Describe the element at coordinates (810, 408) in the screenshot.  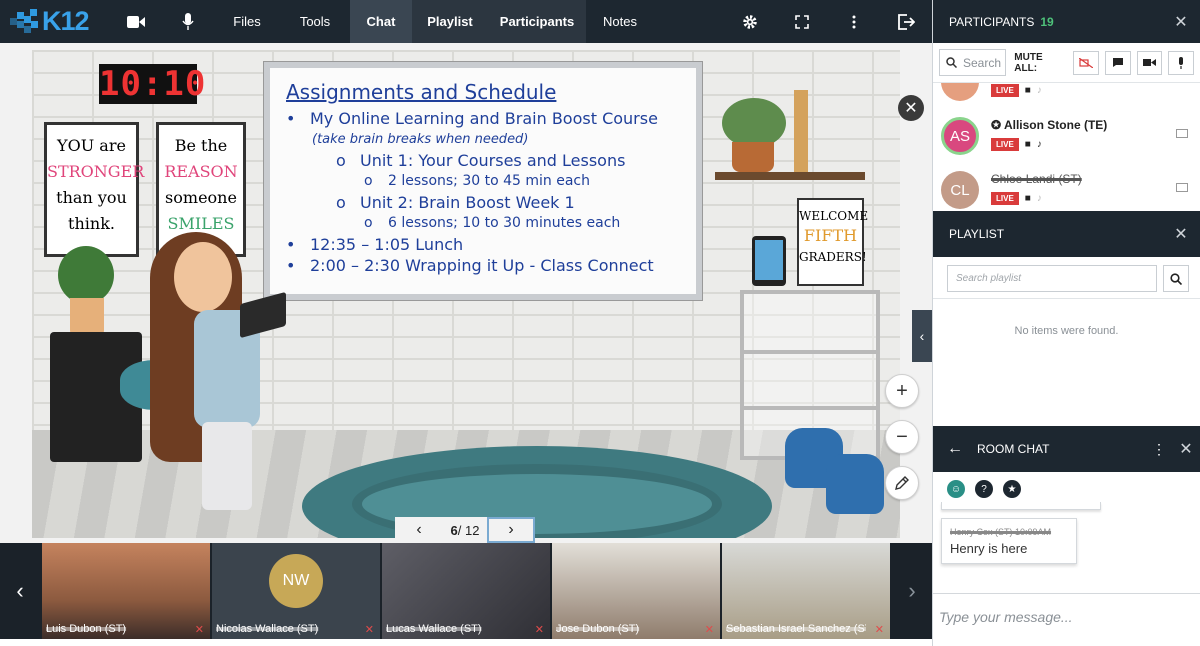
I see `cart-shelf` at that location.